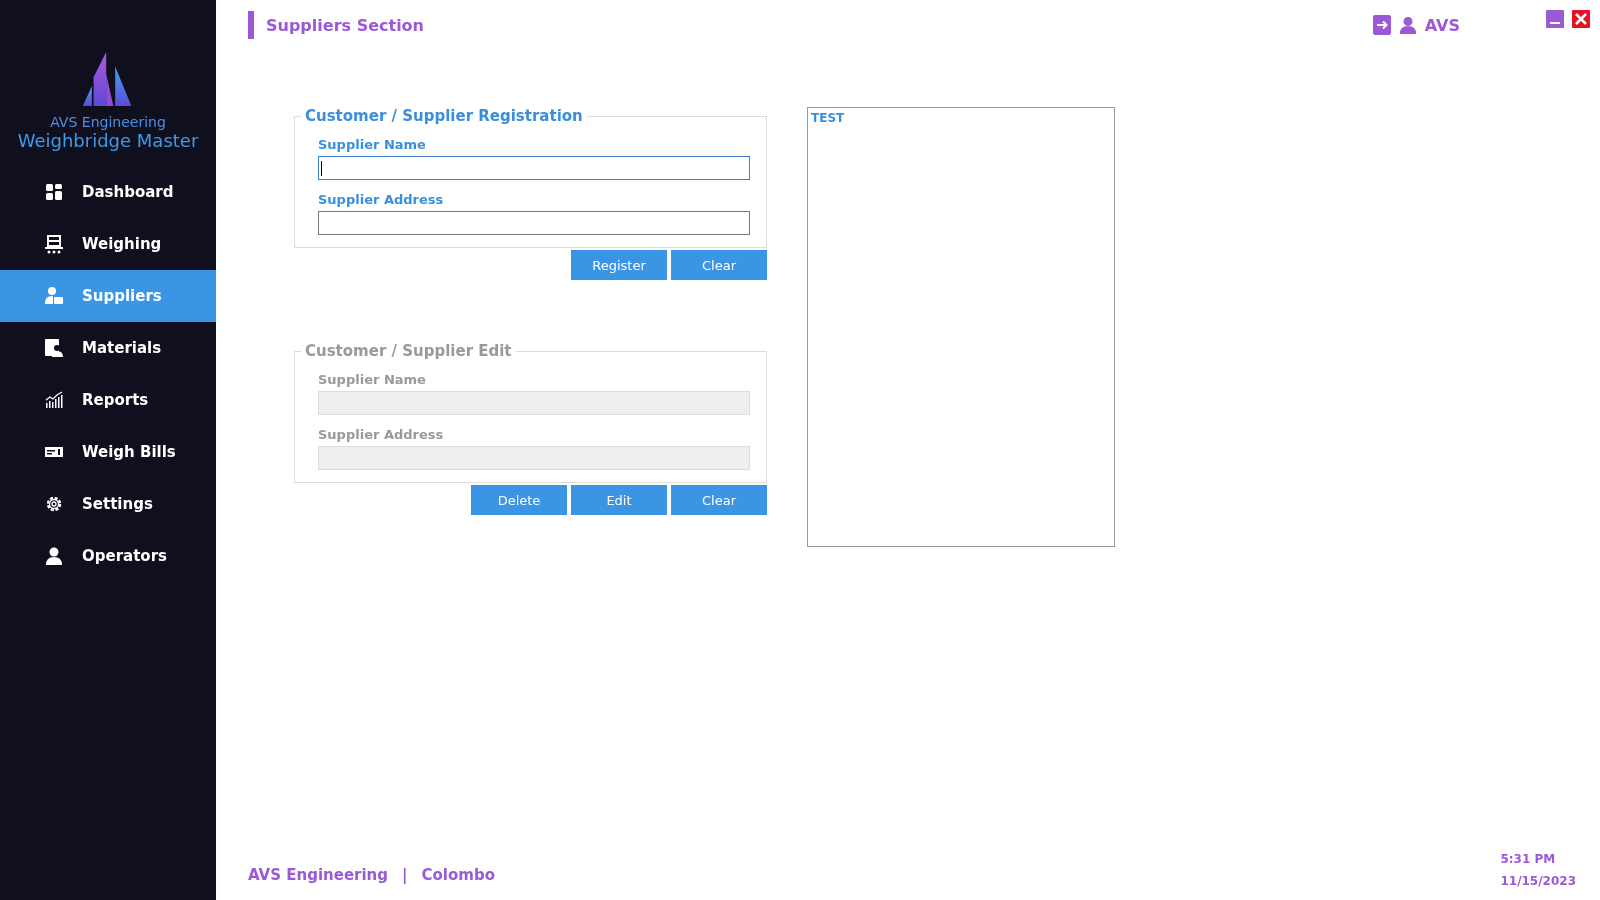 The height and width of the screenshot is (900, 1600). What do you see at coordinates (108, 452) in the screenshot?
I see `nav-item: Weigh Bills` at bounding box center [108, 452].